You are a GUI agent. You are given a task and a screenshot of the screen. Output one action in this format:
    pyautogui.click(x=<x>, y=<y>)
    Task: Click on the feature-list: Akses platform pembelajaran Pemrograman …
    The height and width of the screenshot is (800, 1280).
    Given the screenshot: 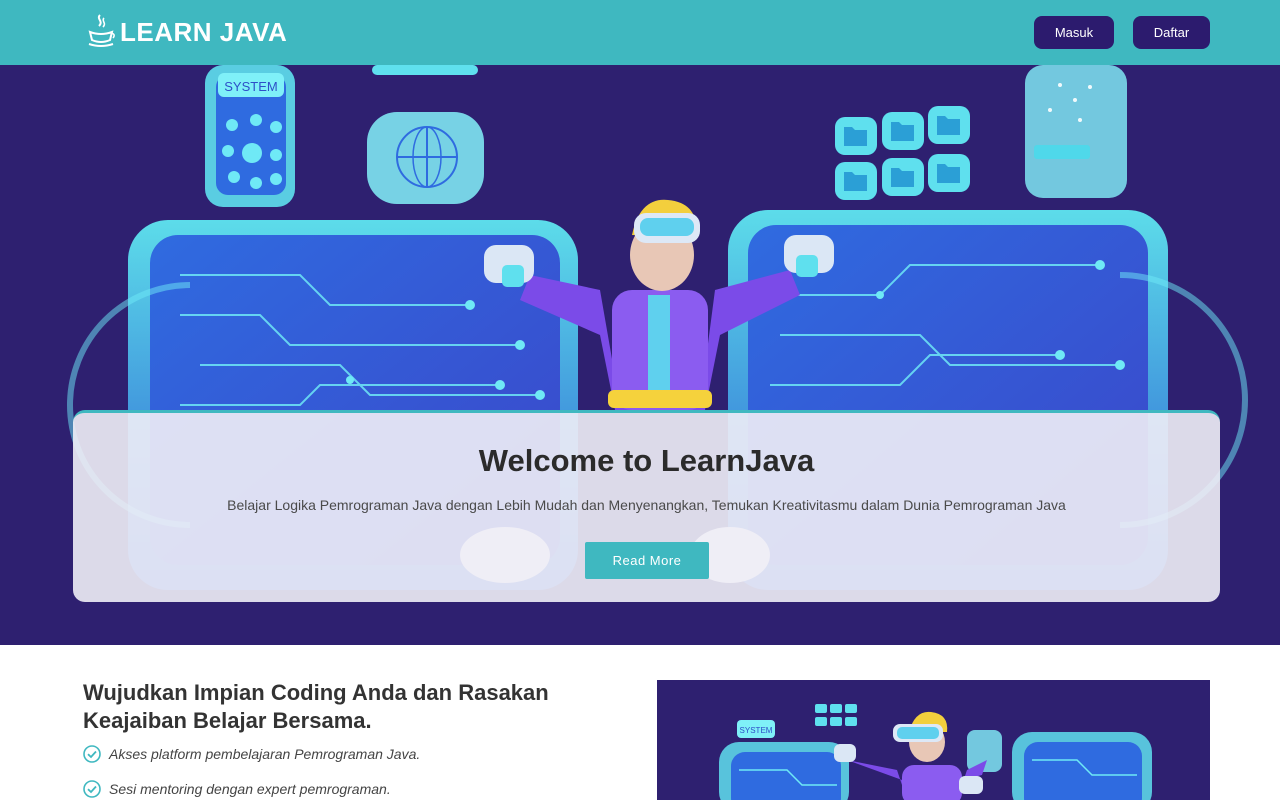 What is the action you would take?
    pyautogui.click(x=343, y=772)
    